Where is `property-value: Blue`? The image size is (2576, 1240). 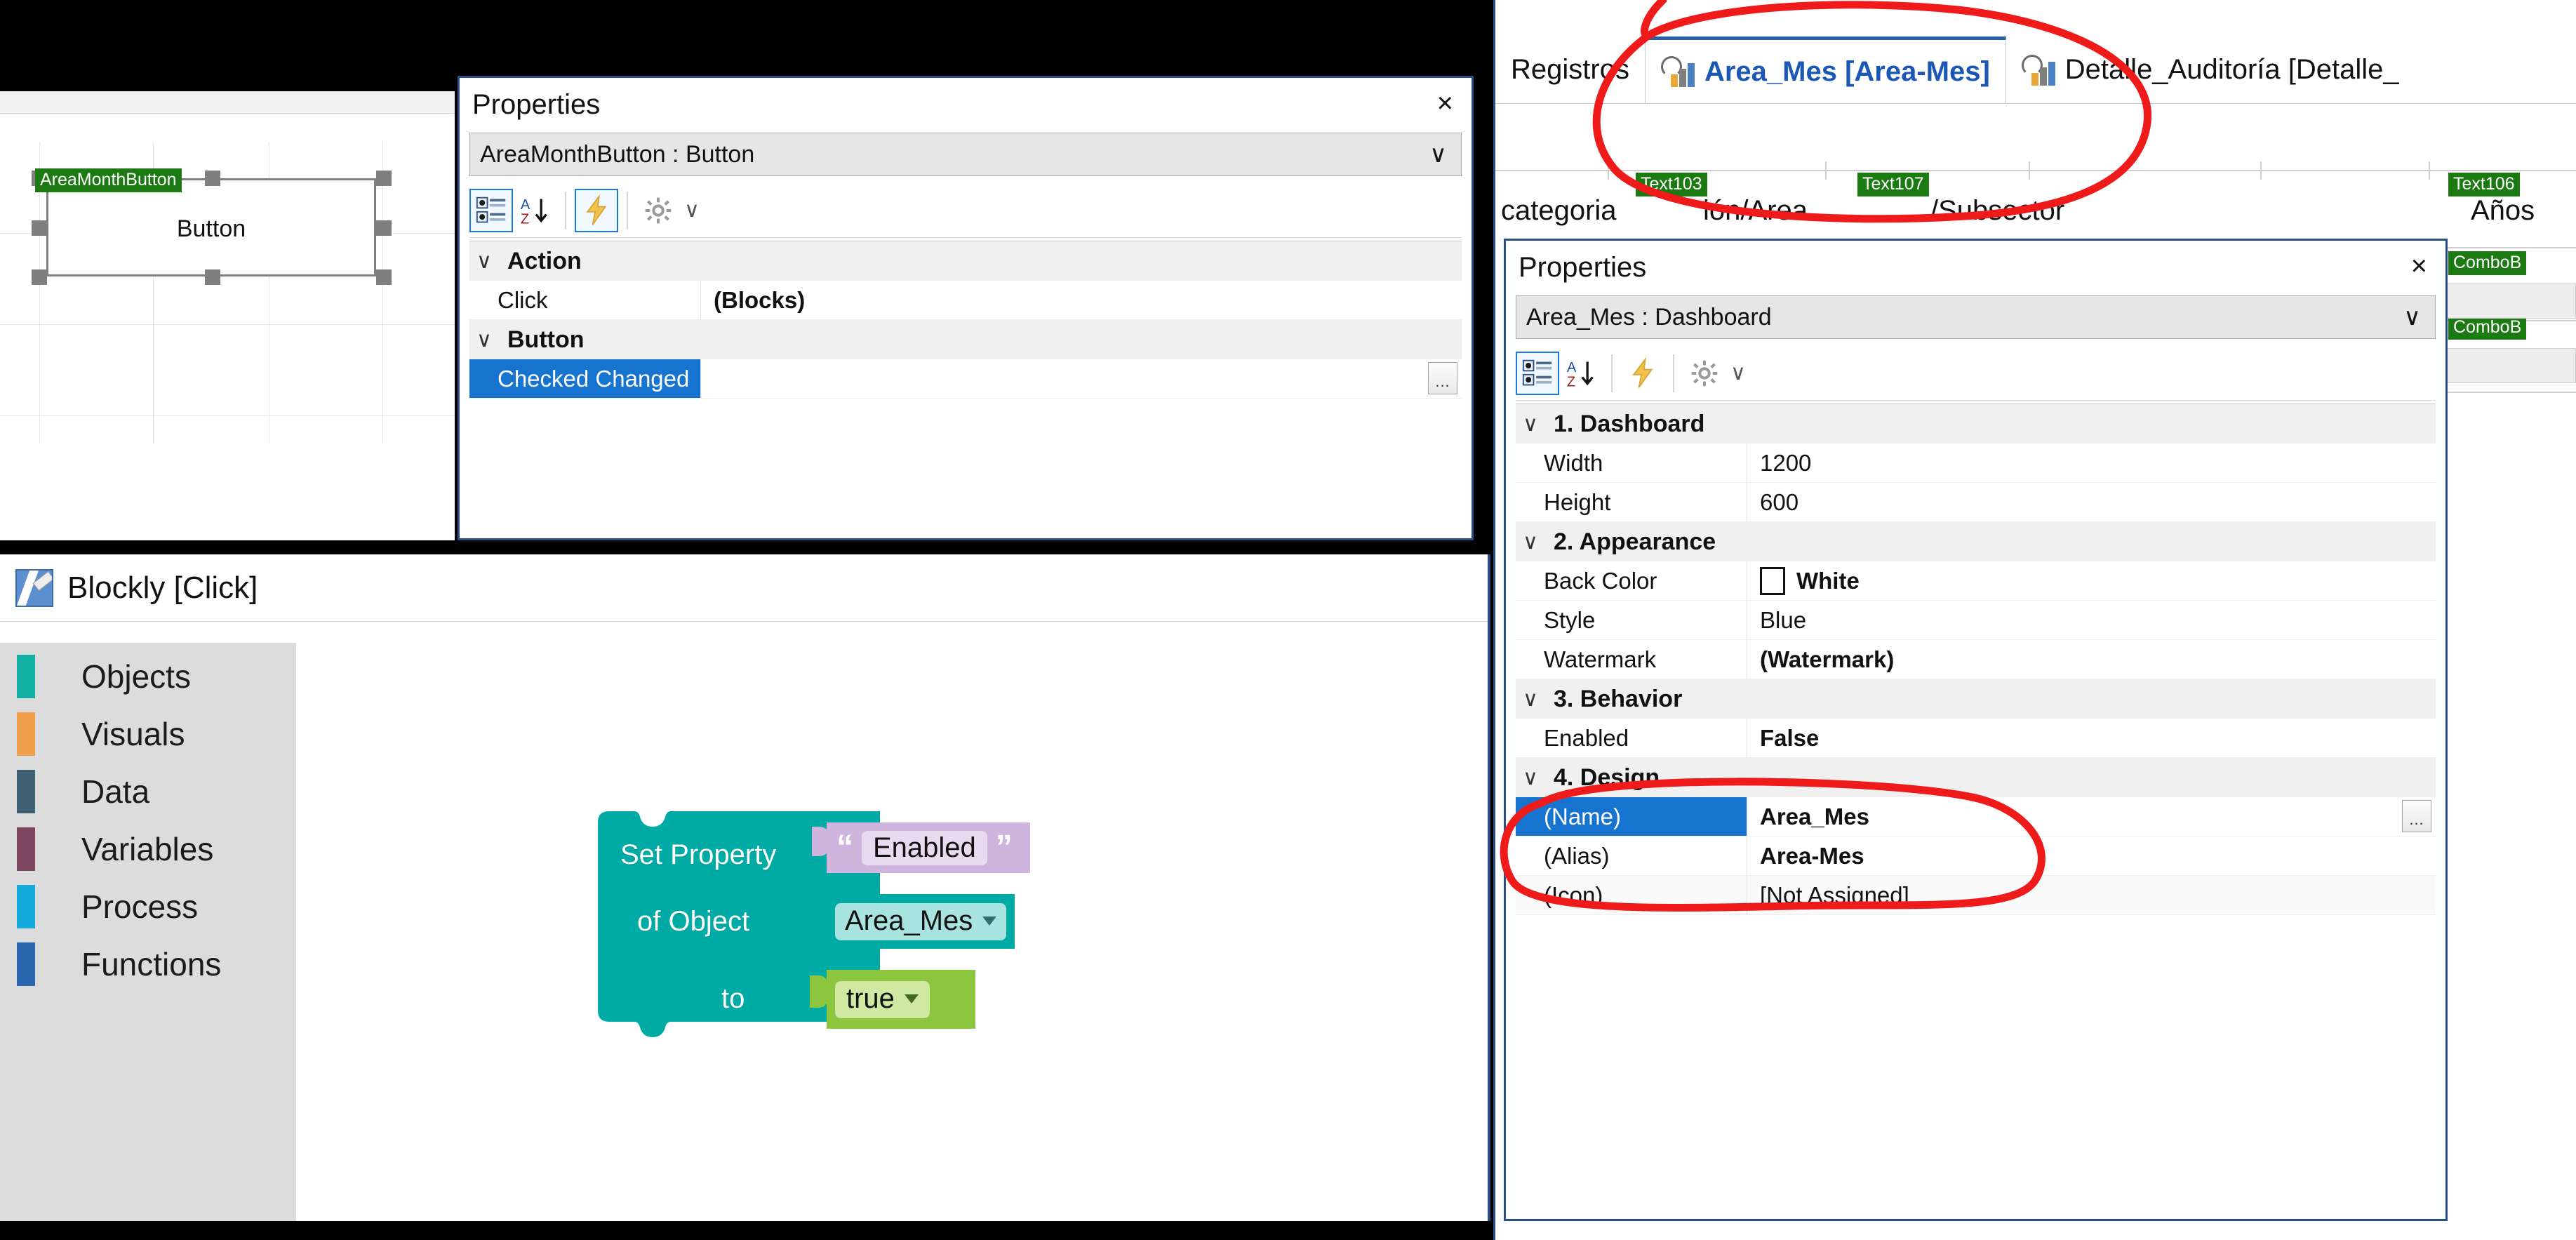 property-value: Blue is located at coordinates (2091, 620).